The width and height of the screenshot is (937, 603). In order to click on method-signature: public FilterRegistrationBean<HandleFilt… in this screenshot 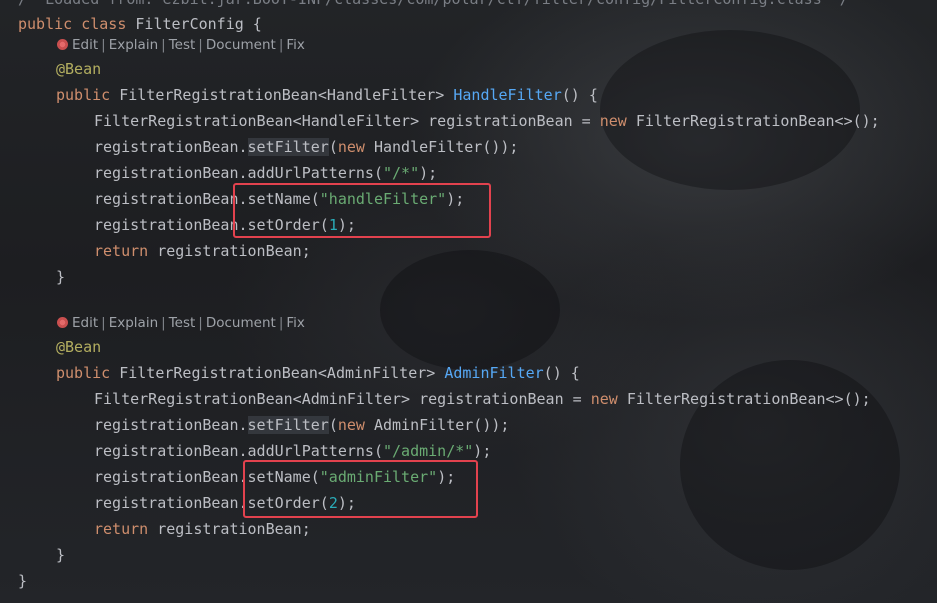, I will do `click(327, 95)`.